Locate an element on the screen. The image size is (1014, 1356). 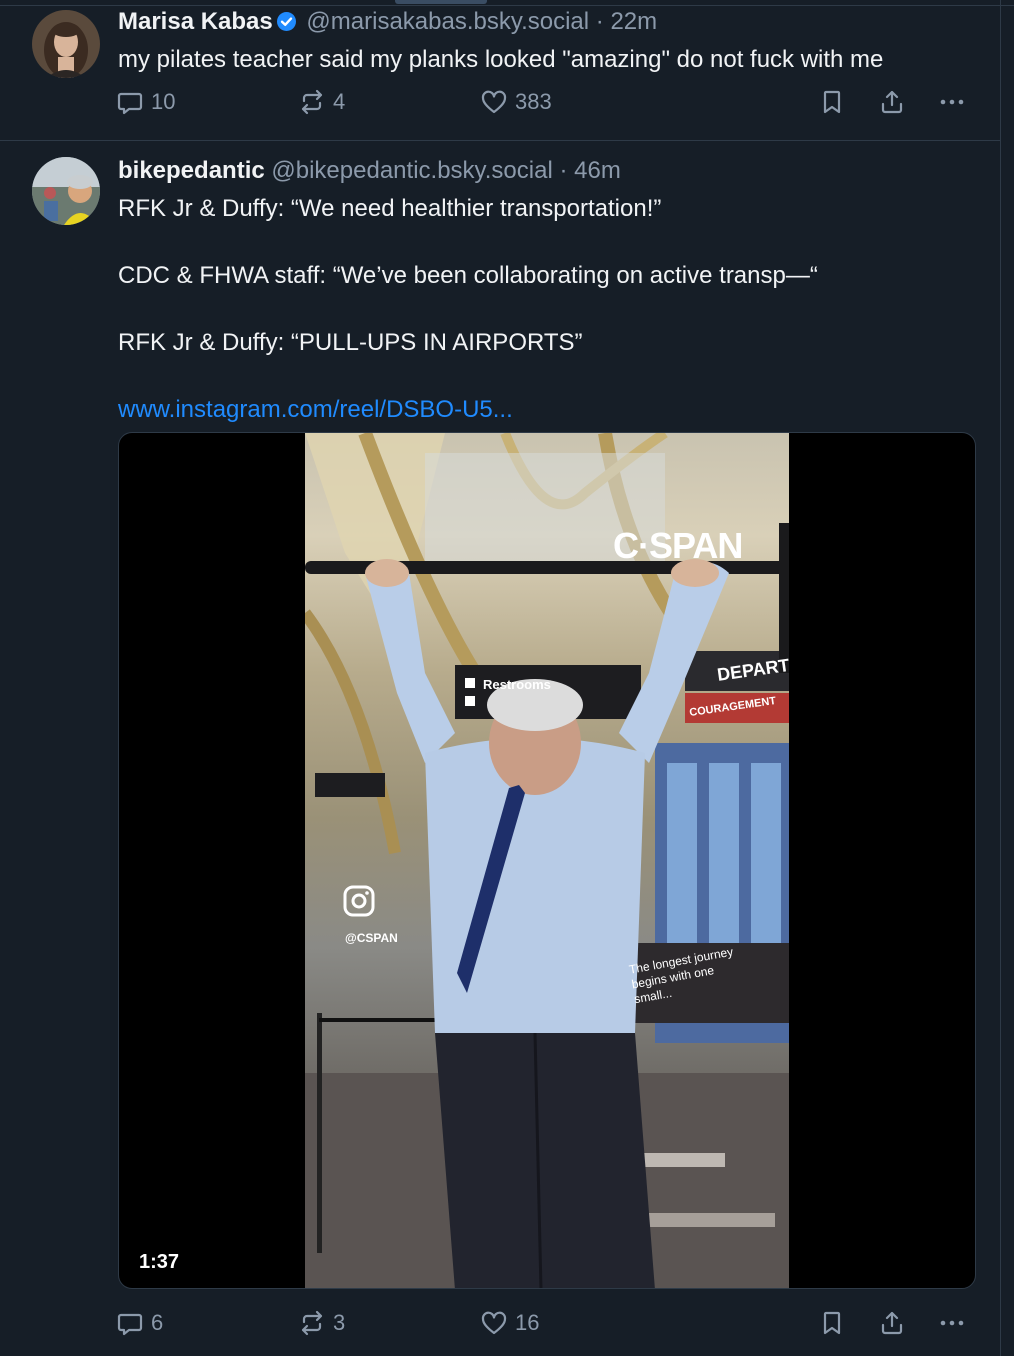
post-actions: 10 4 383 is located at coordinates (546, 103).